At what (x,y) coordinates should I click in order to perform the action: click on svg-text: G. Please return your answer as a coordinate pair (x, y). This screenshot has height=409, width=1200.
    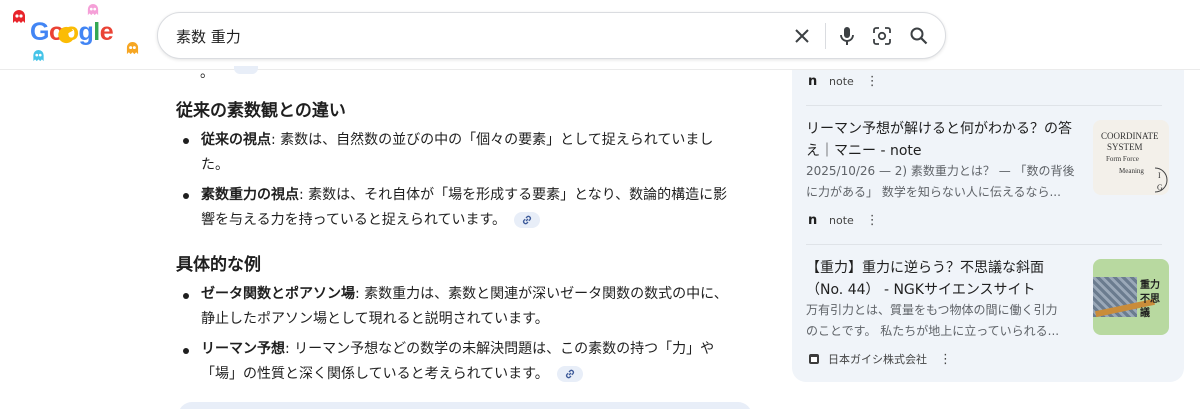
    Looking at the image, I should click on (1160, 187).